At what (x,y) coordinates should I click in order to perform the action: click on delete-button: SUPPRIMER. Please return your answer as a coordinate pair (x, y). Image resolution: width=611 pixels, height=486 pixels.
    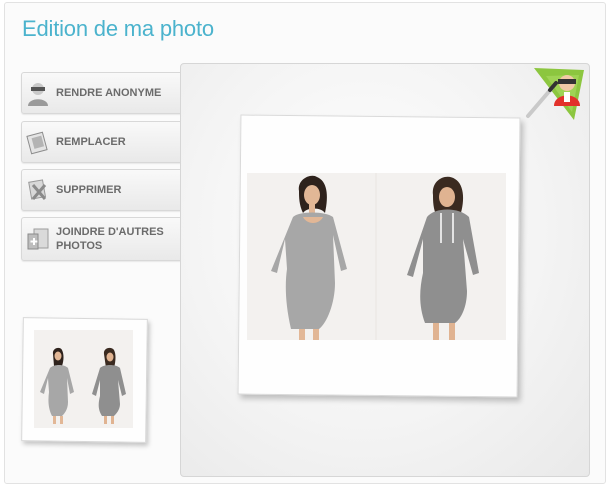
    Looking at the image, I should click on (102, 190).